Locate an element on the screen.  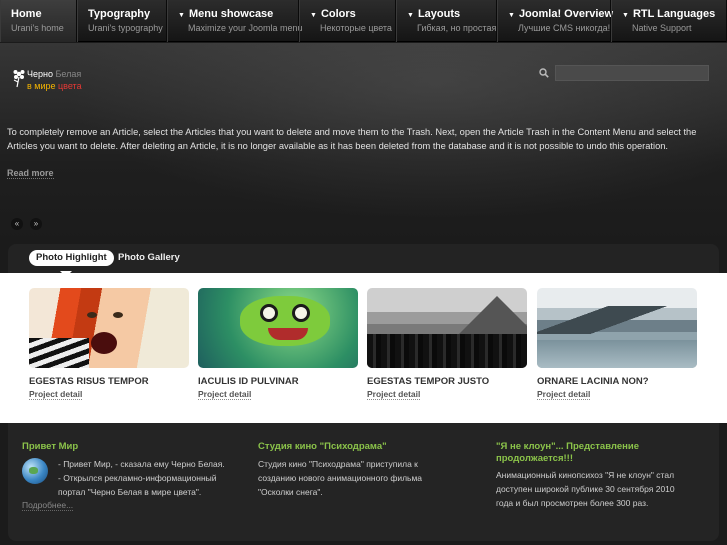
tab-photo-highlight: Photo Highlight is located at coordinates (71, 258).